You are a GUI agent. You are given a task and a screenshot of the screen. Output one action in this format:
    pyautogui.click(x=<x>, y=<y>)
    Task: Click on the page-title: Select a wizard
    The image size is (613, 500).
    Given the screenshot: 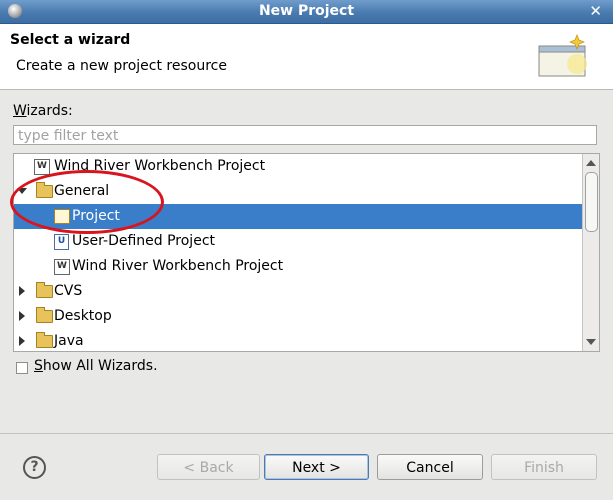 What is the action you would take?
    pyautogui.click(x=70, y=40)
    